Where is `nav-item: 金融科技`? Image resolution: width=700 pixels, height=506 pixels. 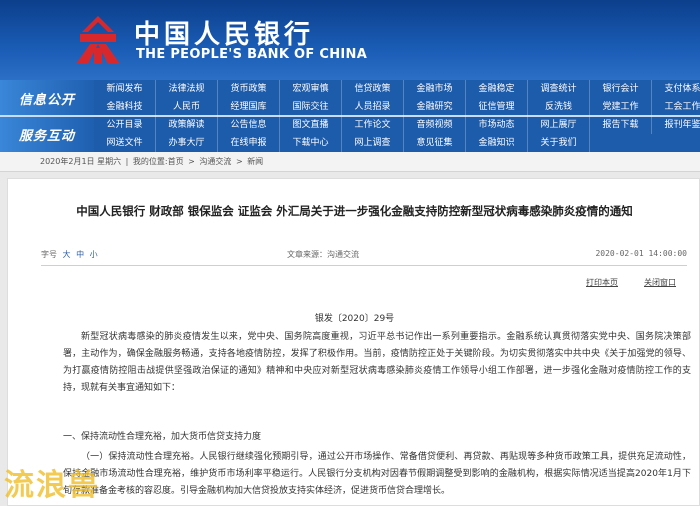 nav-item: 金融科技 is located at coordinates (125, 107).